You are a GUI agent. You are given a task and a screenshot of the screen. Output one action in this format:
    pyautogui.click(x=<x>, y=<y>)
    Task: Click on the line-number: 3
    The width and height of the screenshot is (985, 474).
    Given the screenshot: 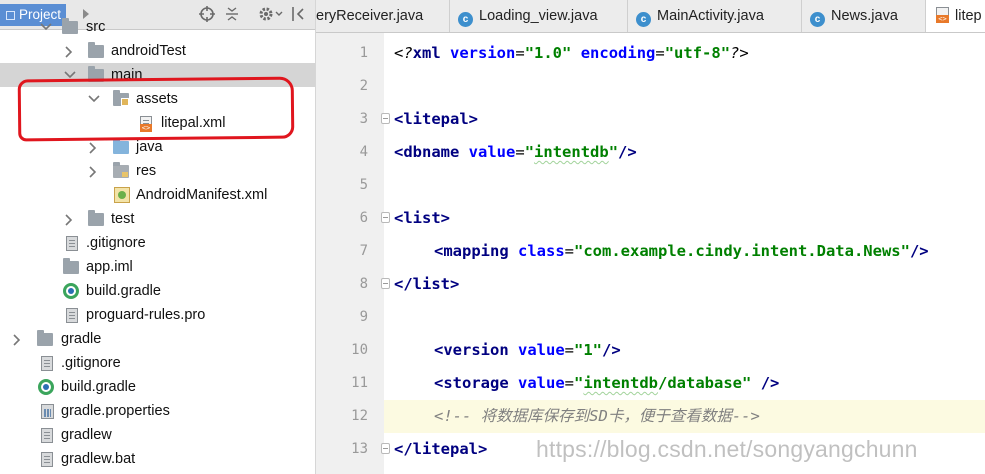 What is the action you would take?
    pyautogui.click(x=363, y=119)
    